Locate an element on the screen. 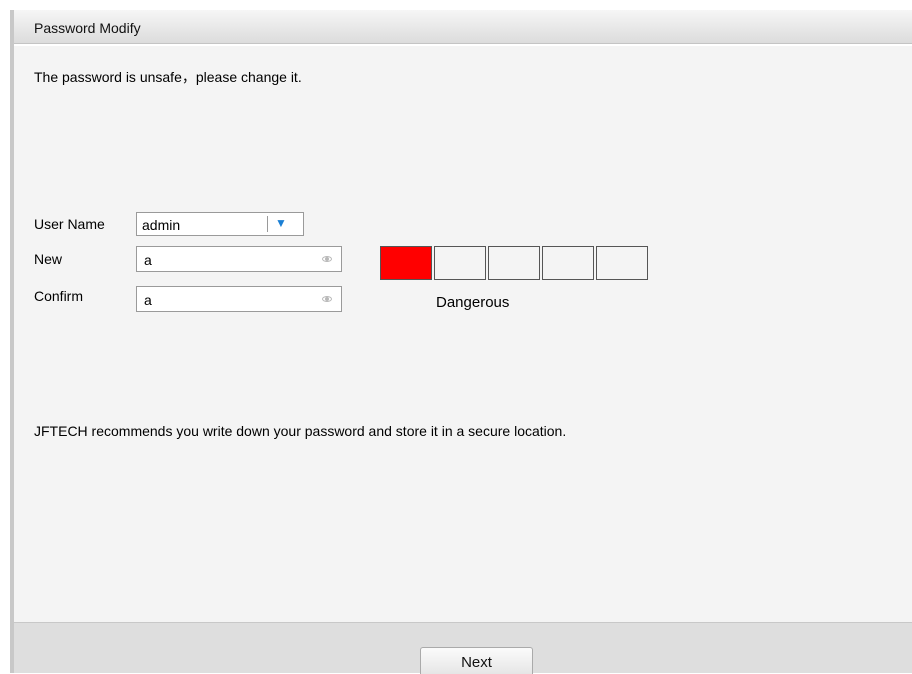 Image resolution: width=912 pixels, height=674 pixels. unsafe-password-warning: The password is unsafe，please change it. is located at coordinates (168, 77).